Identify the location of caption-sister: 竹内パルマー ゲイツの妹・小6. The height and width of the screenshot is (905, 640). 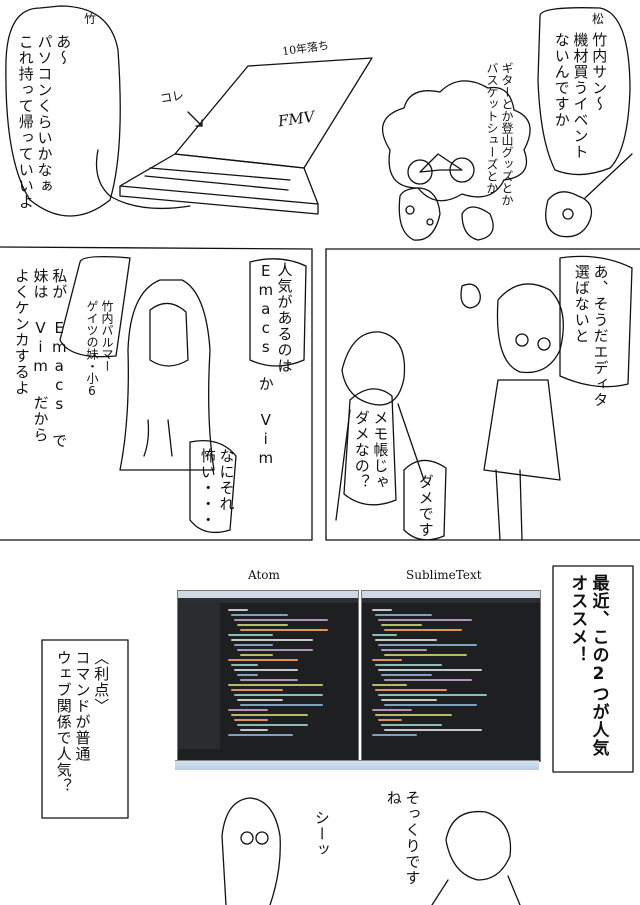
(99, 349).